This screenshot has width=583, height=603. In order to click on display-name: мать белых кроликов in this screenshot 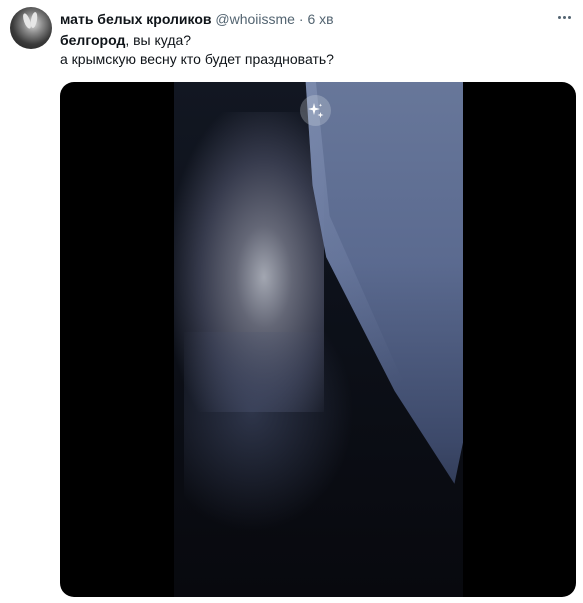, I will do `click(136, 19)`.